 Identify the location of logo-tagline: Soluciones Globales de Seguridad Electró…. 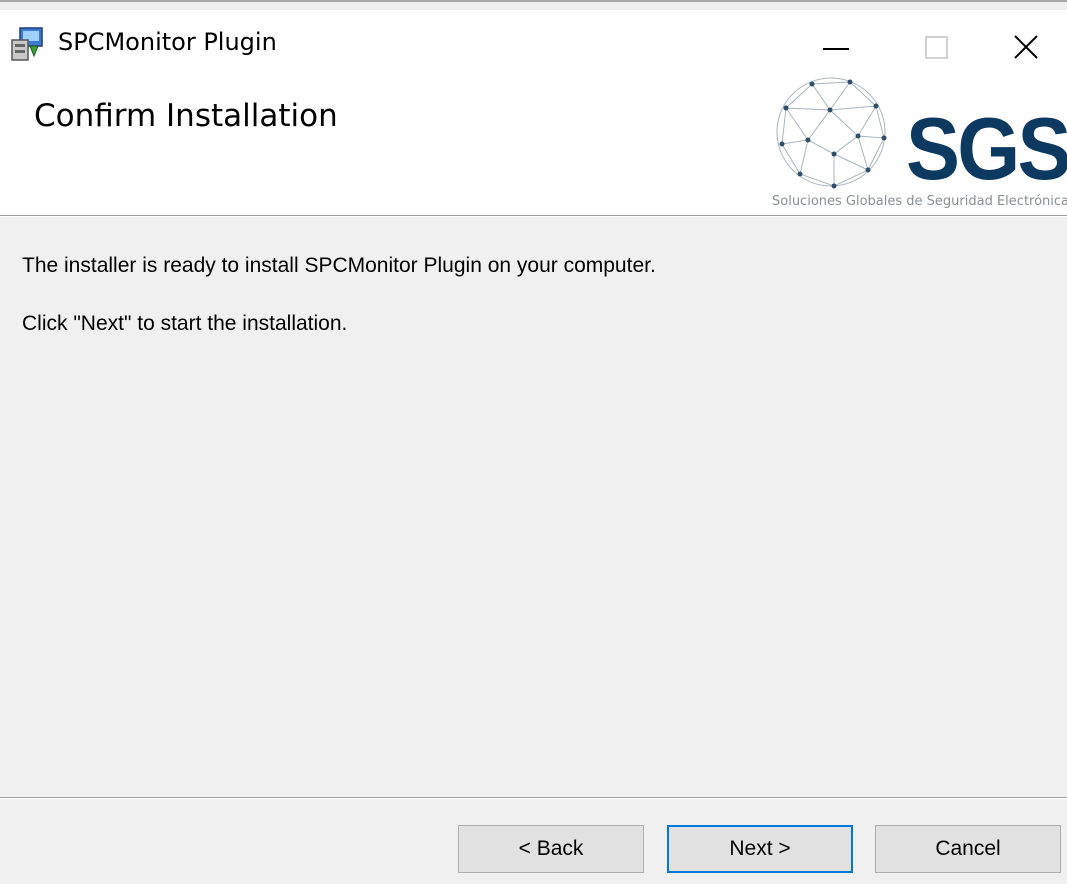
(919, 201).